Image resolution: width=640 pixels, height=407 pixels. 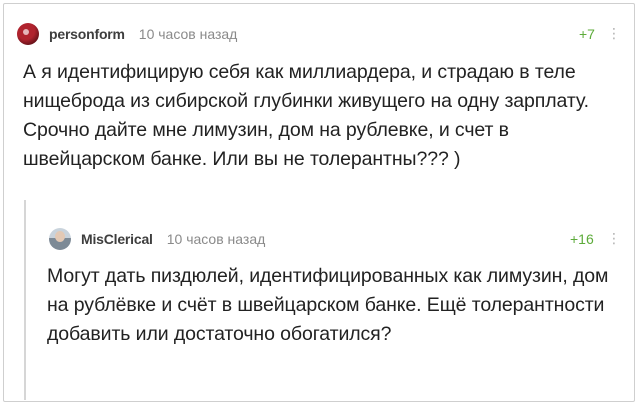 I want to click on rating-value: +16, so click(x=582, y=239).